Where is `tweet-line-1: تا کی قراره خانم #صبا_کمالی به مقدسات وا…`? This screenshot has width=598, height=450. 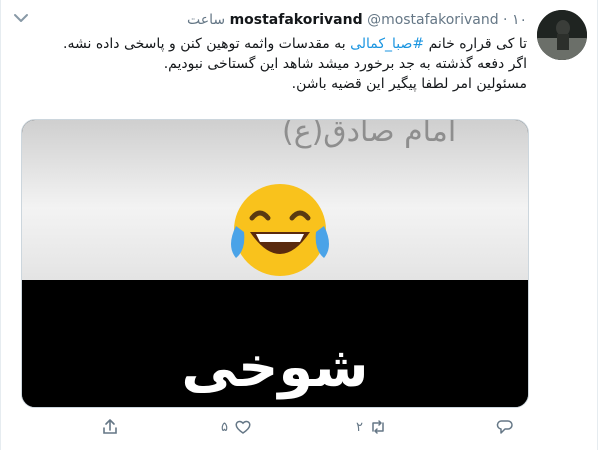
tweet-line-1: تا کی قراره خانم #صبا_کمالی به مقدسات وا… is located at coordinates (284, 44).